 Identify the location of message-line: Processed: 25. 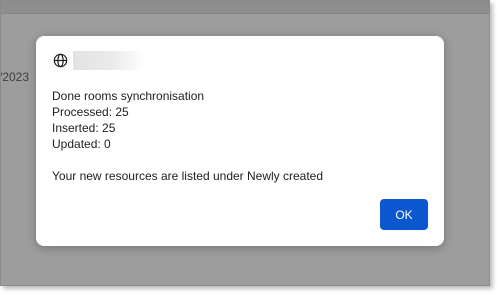
(90, 112).